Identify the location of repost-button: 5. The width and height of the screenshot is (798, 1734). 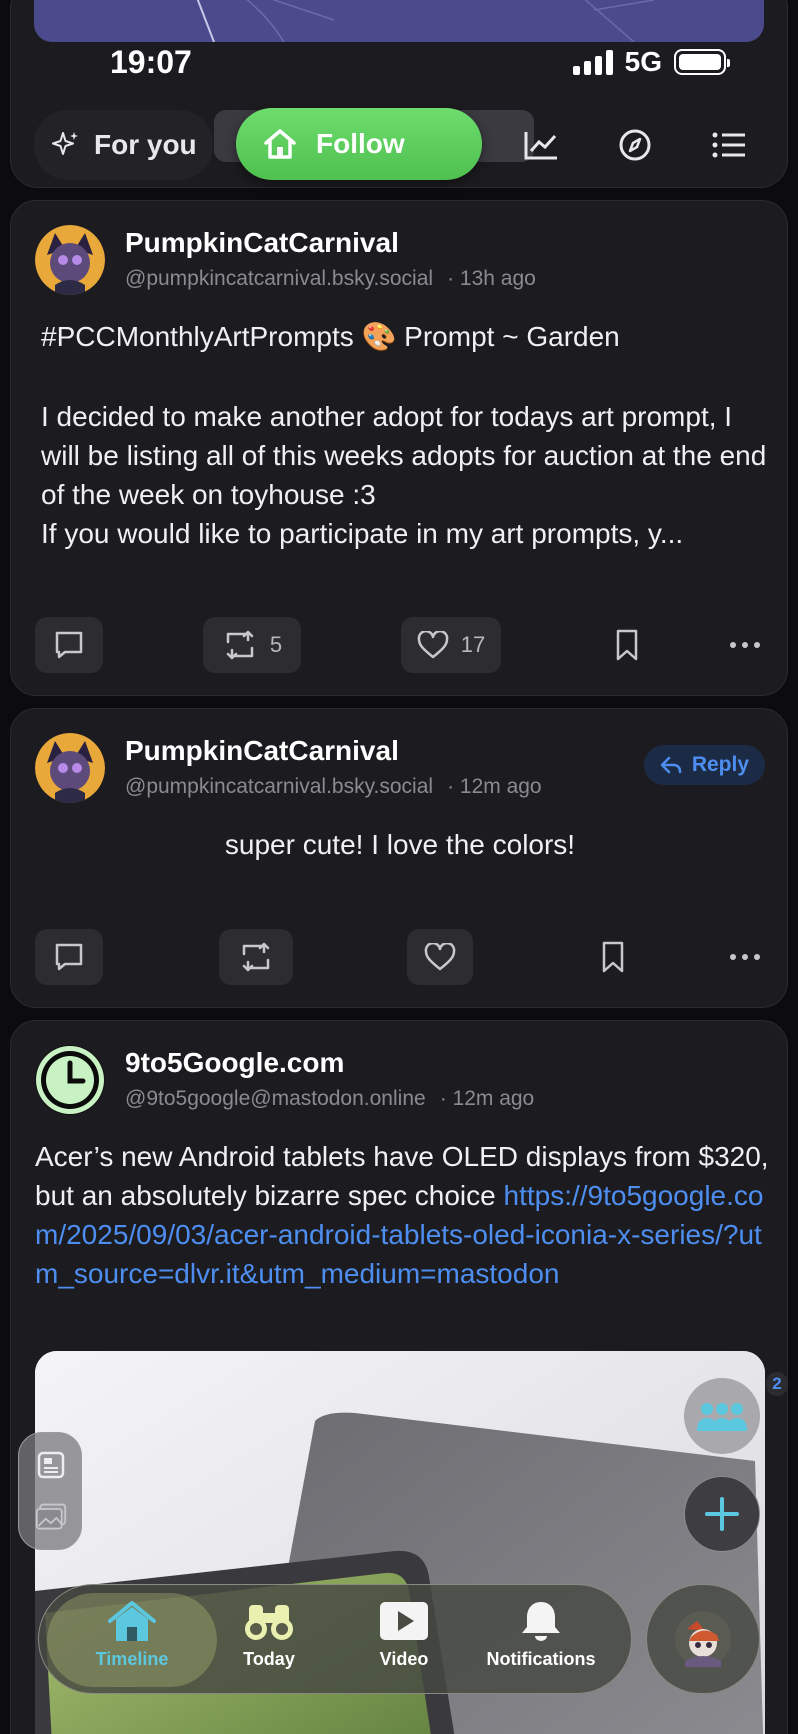
(252, 645).